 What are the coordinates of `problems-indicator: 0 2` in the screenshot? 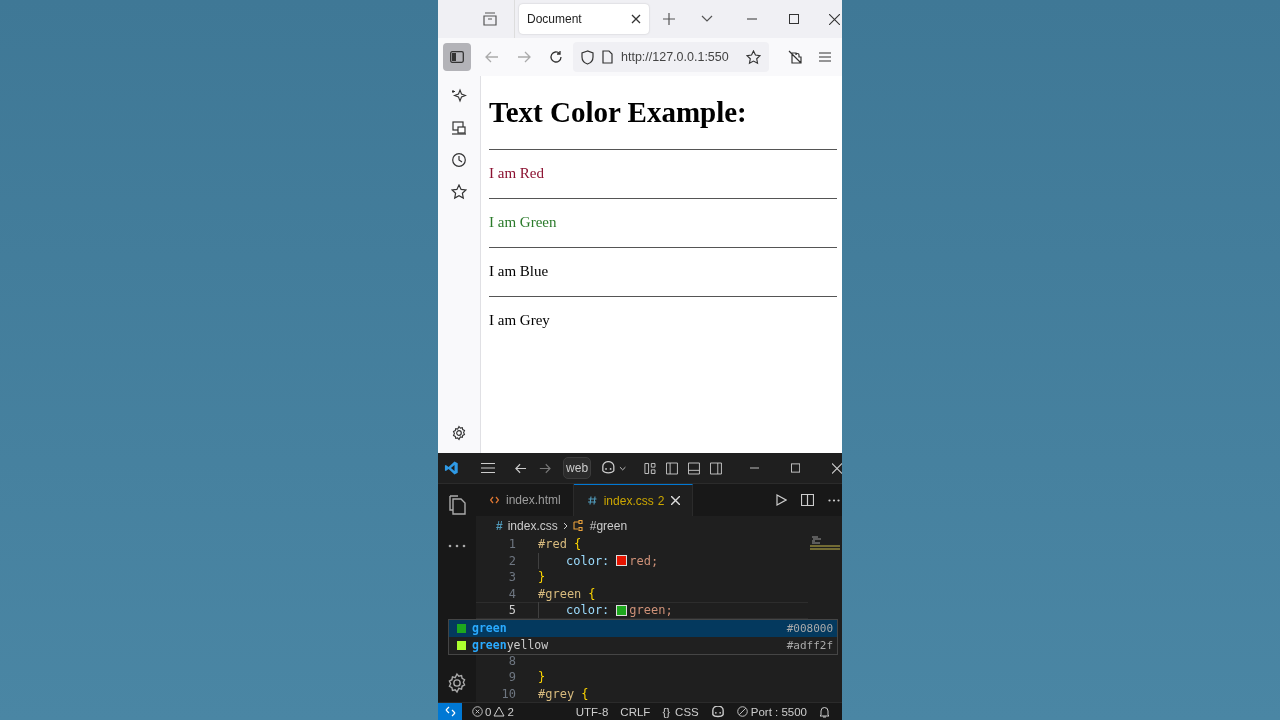 It's located at (493, 711).